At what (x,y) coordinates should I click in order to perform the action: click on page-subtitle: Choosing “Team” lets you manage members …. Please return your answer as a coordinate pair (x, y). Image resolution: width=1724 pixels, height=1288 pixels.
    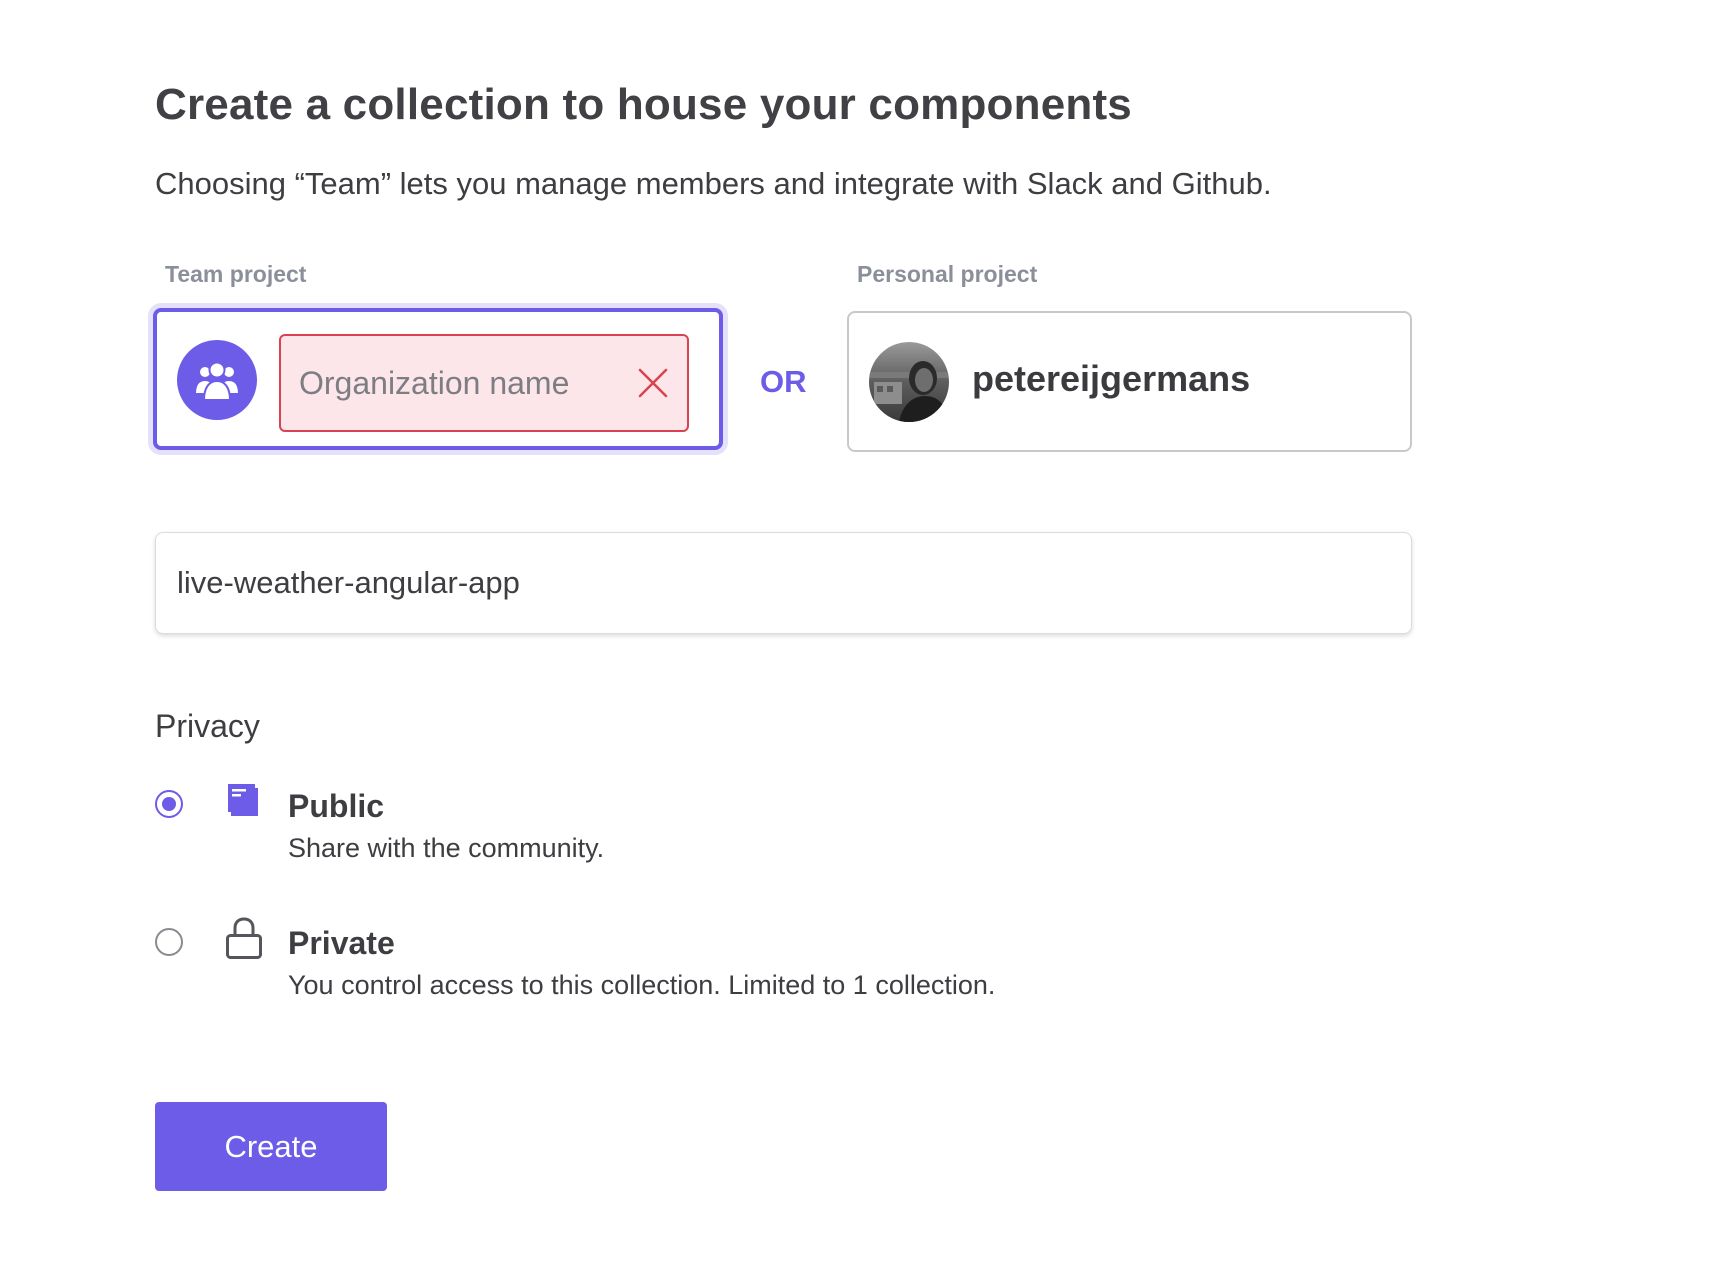
    Looking at the image, I should click on (713, 183).